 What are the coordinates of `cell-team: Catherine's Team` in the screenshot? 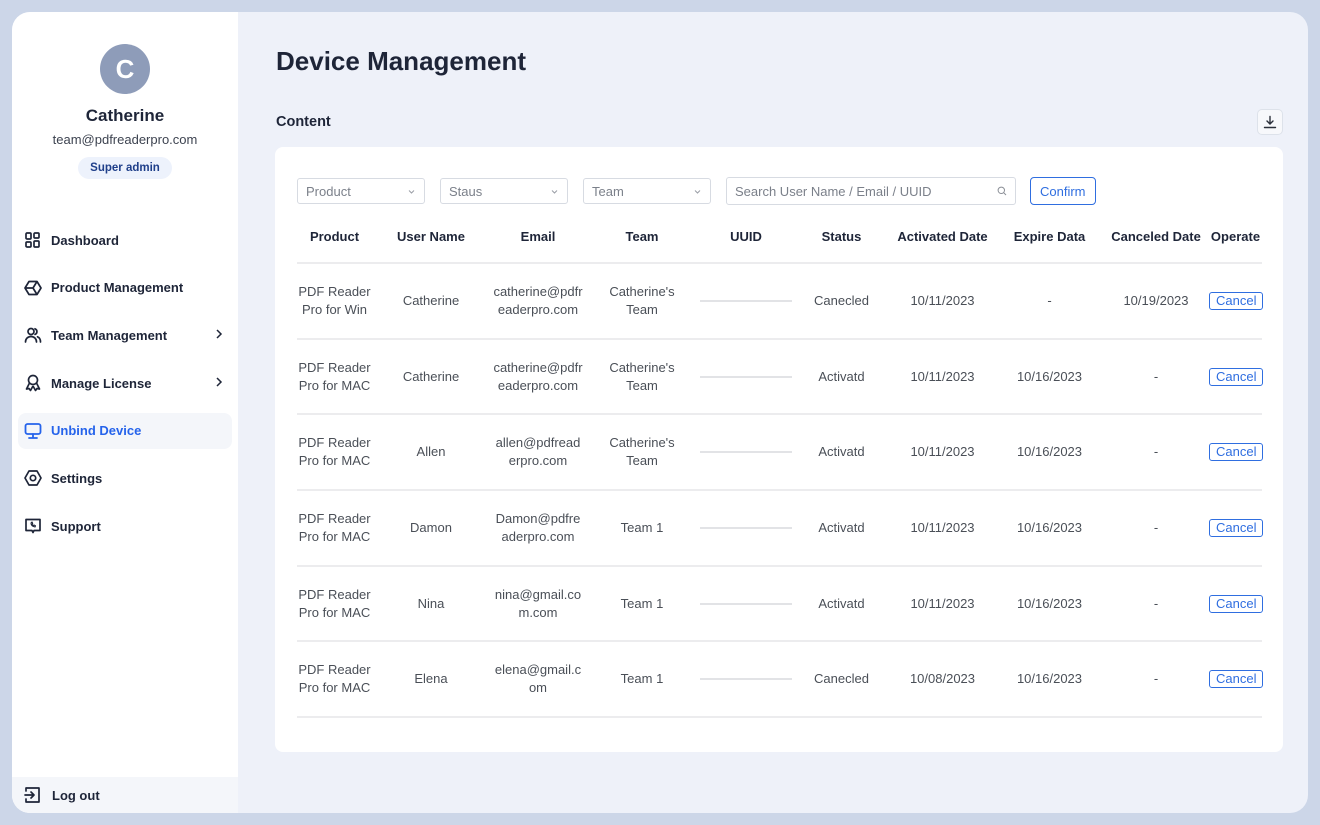 It's located at (642, 377).